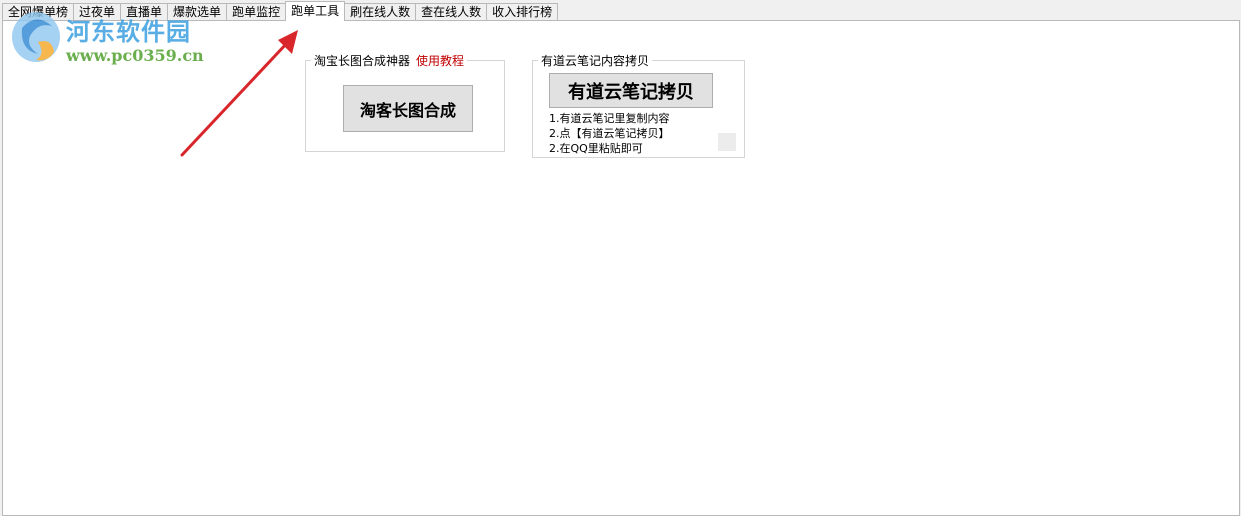 The height and width of the screenshot is (516, 1241). What do you see at coordinates (631, 90) in the screenshot?
I see `youdao-copy-button: 有道云笔记拷贝` at bounding box center [631, 90].